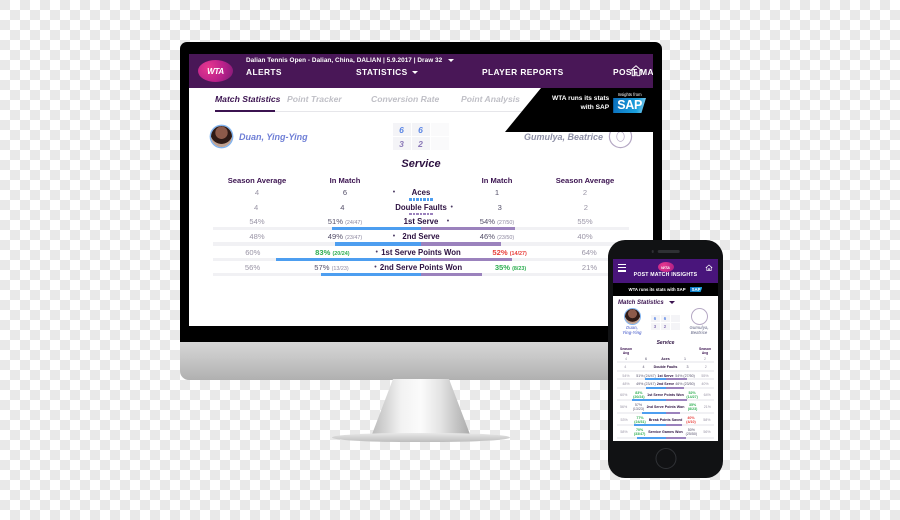 This screenshot has height=520, width=900. I want to click on monitor-base, so click(421, 437).